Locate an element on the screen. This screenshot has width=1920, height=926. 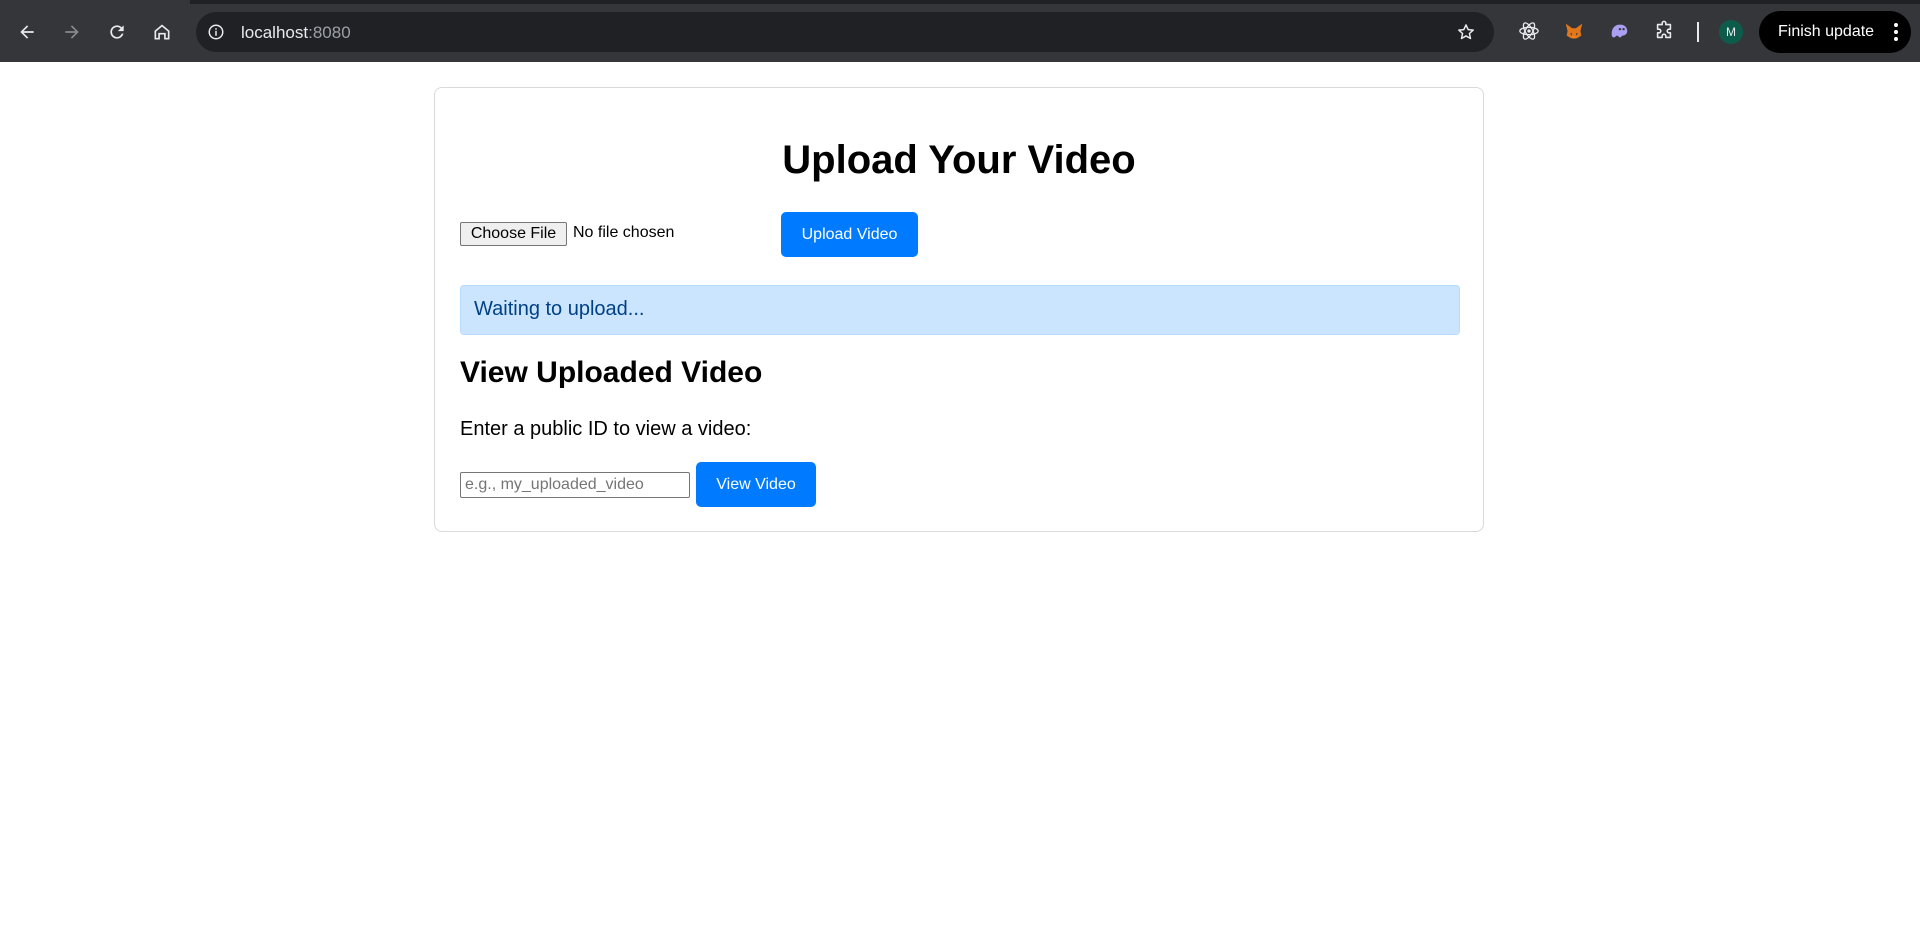
view-section-heading: View Uploaded Video is located at coordinates (611, 372).